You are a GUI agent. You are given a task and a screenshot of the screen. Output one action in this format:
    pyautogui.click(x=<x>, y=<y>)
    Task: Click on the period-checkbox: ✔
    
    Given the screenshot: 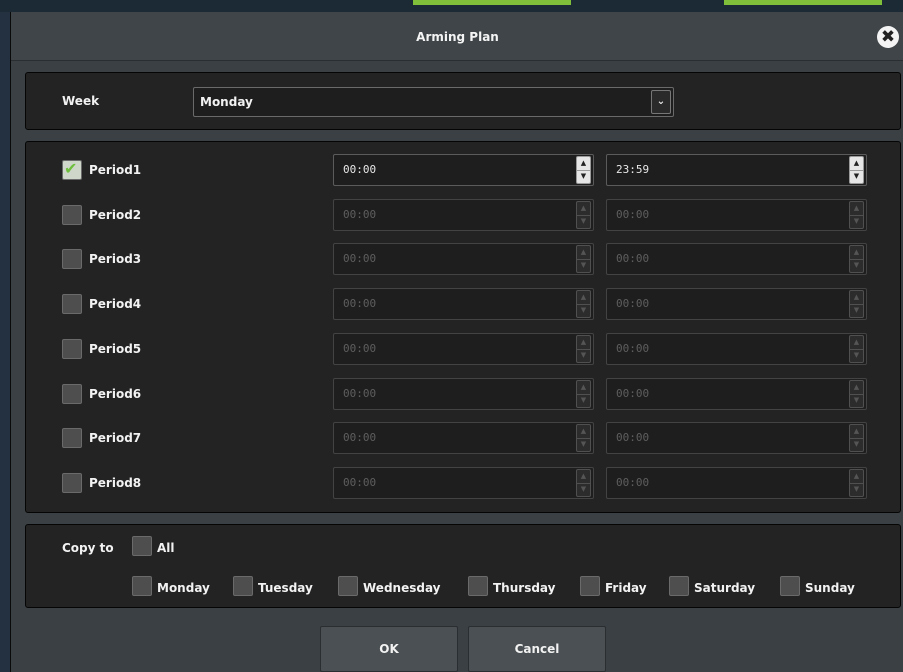 What is the action you would take?
    pyautogui.click(x=72, y=169)
    